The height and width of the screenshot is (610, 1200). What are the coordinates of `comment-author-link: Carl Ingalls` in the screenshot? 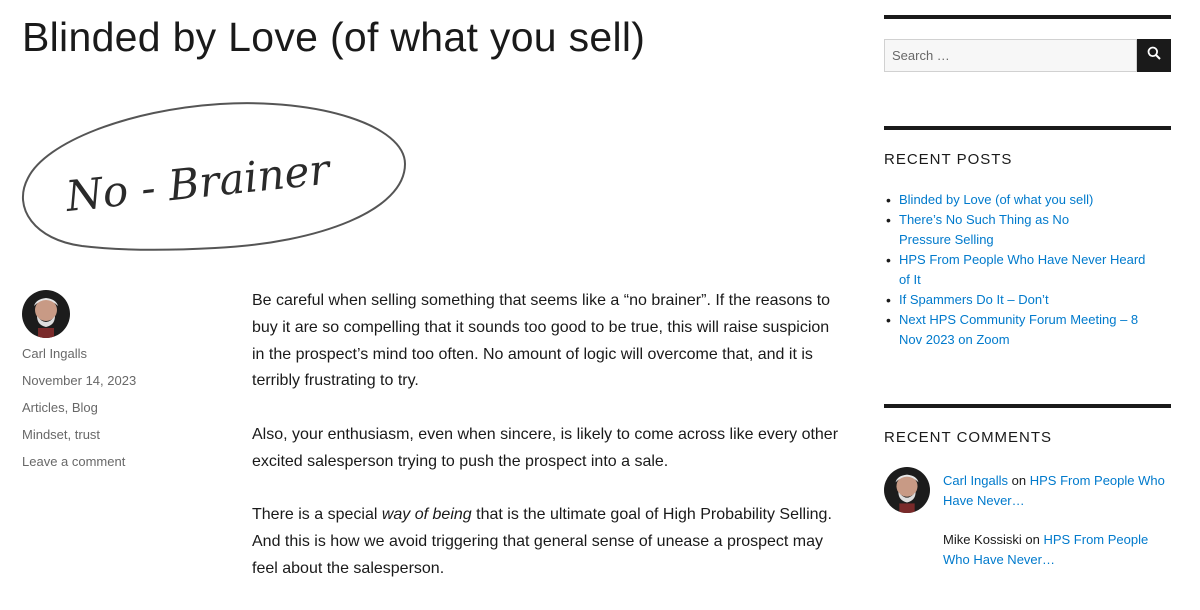 It's located at (975, 480).